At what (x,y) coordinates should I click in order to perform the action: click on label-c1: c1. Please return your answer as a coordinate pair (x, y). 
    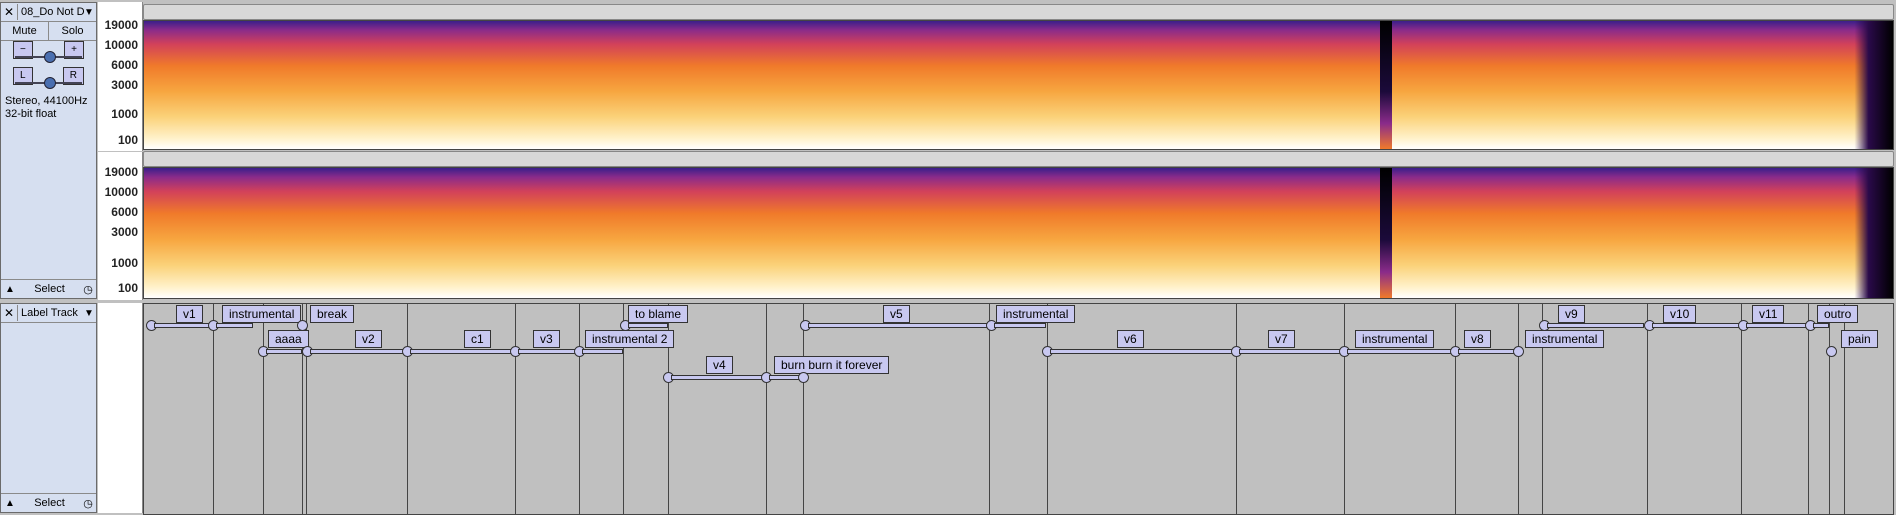
    Looking at the image, I should click on (477, 339).